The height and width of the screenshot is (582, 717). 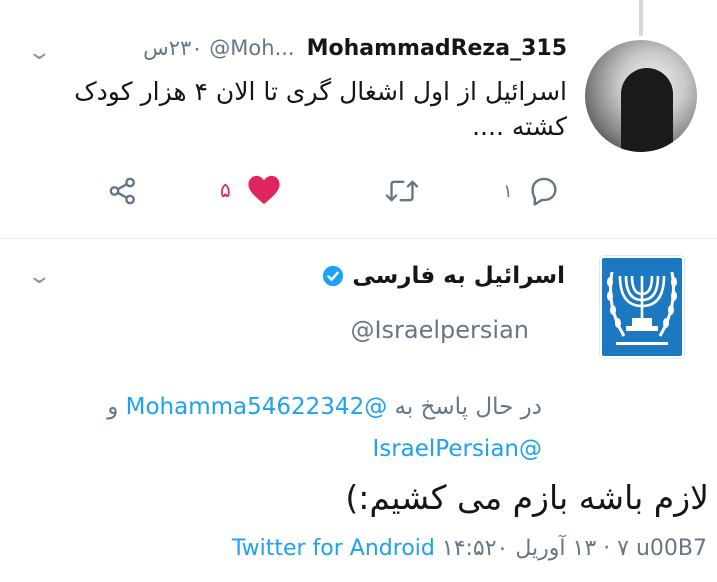 What do you see at coordinates (225, 190) in the screenshot?
I see `like-count: ۵` at bounding box center [225, 190].